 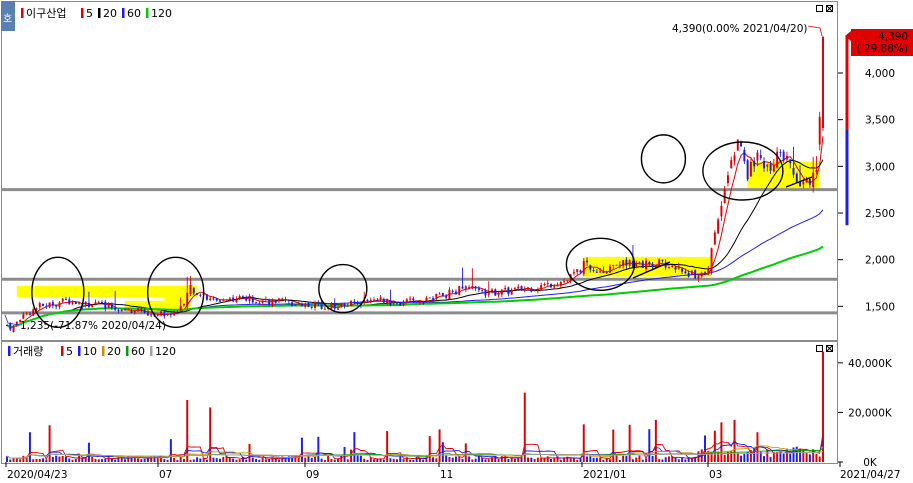 What do you see at coordinates (123, 13) in the screenshot?
I see `ma60-swatch` at bounding box center [123, 13].